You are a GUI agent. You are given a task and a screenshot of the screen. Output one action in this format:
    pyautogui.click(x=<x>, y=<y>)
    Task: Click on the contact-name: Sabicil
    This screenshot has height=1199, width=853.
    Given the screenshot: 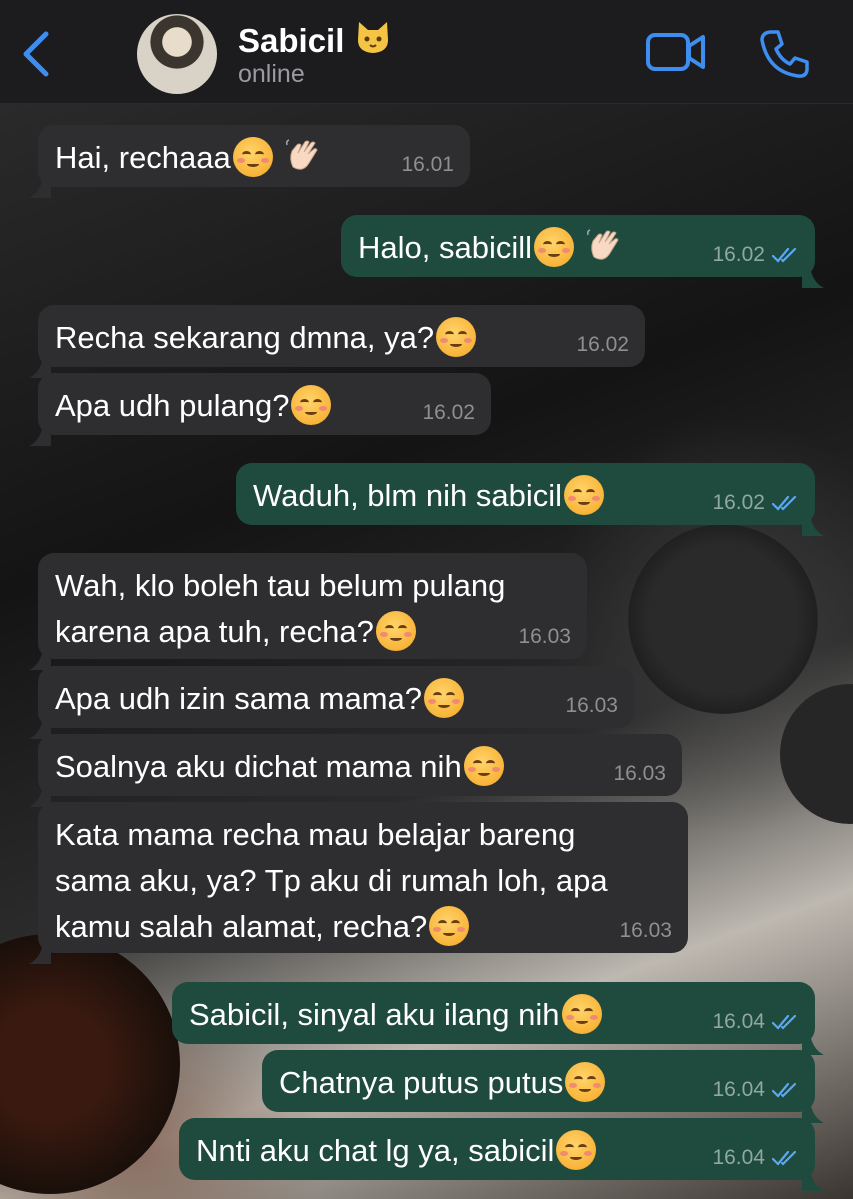 What is the action you would take?
    pyautogui.click(x=315, y=39)
    